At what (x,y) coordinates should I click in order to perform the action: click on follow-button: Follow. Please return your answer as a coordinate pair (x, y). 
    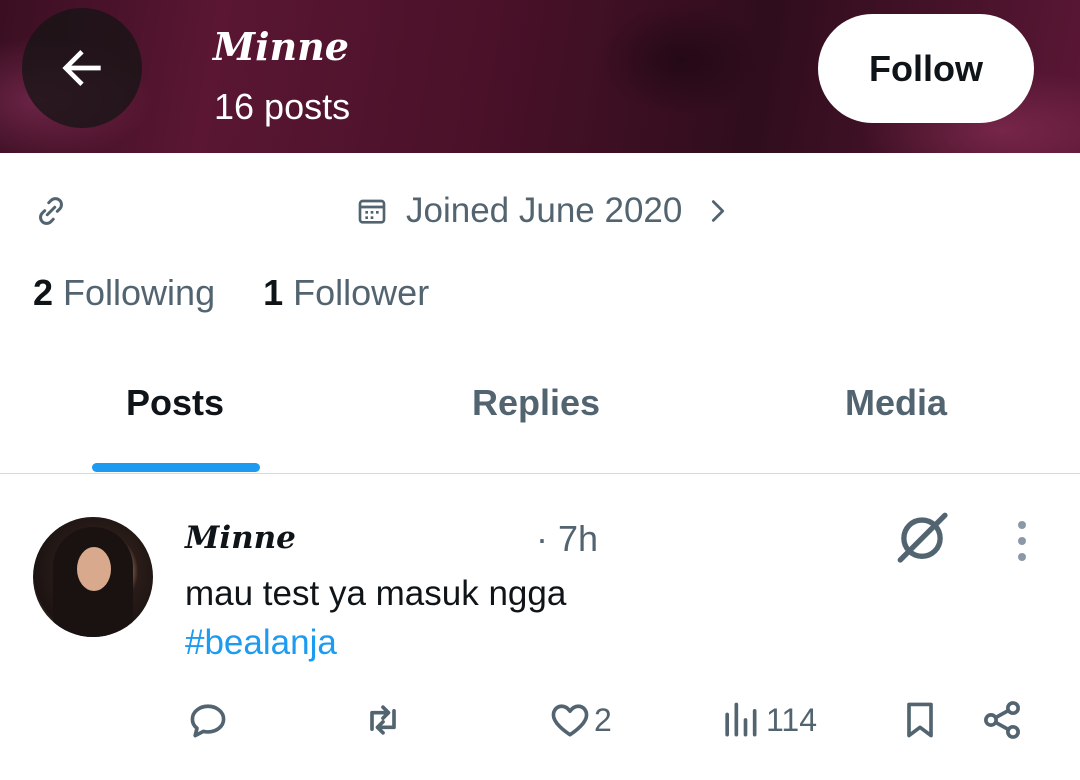
    Looking at the image, I should click on (926, 68).